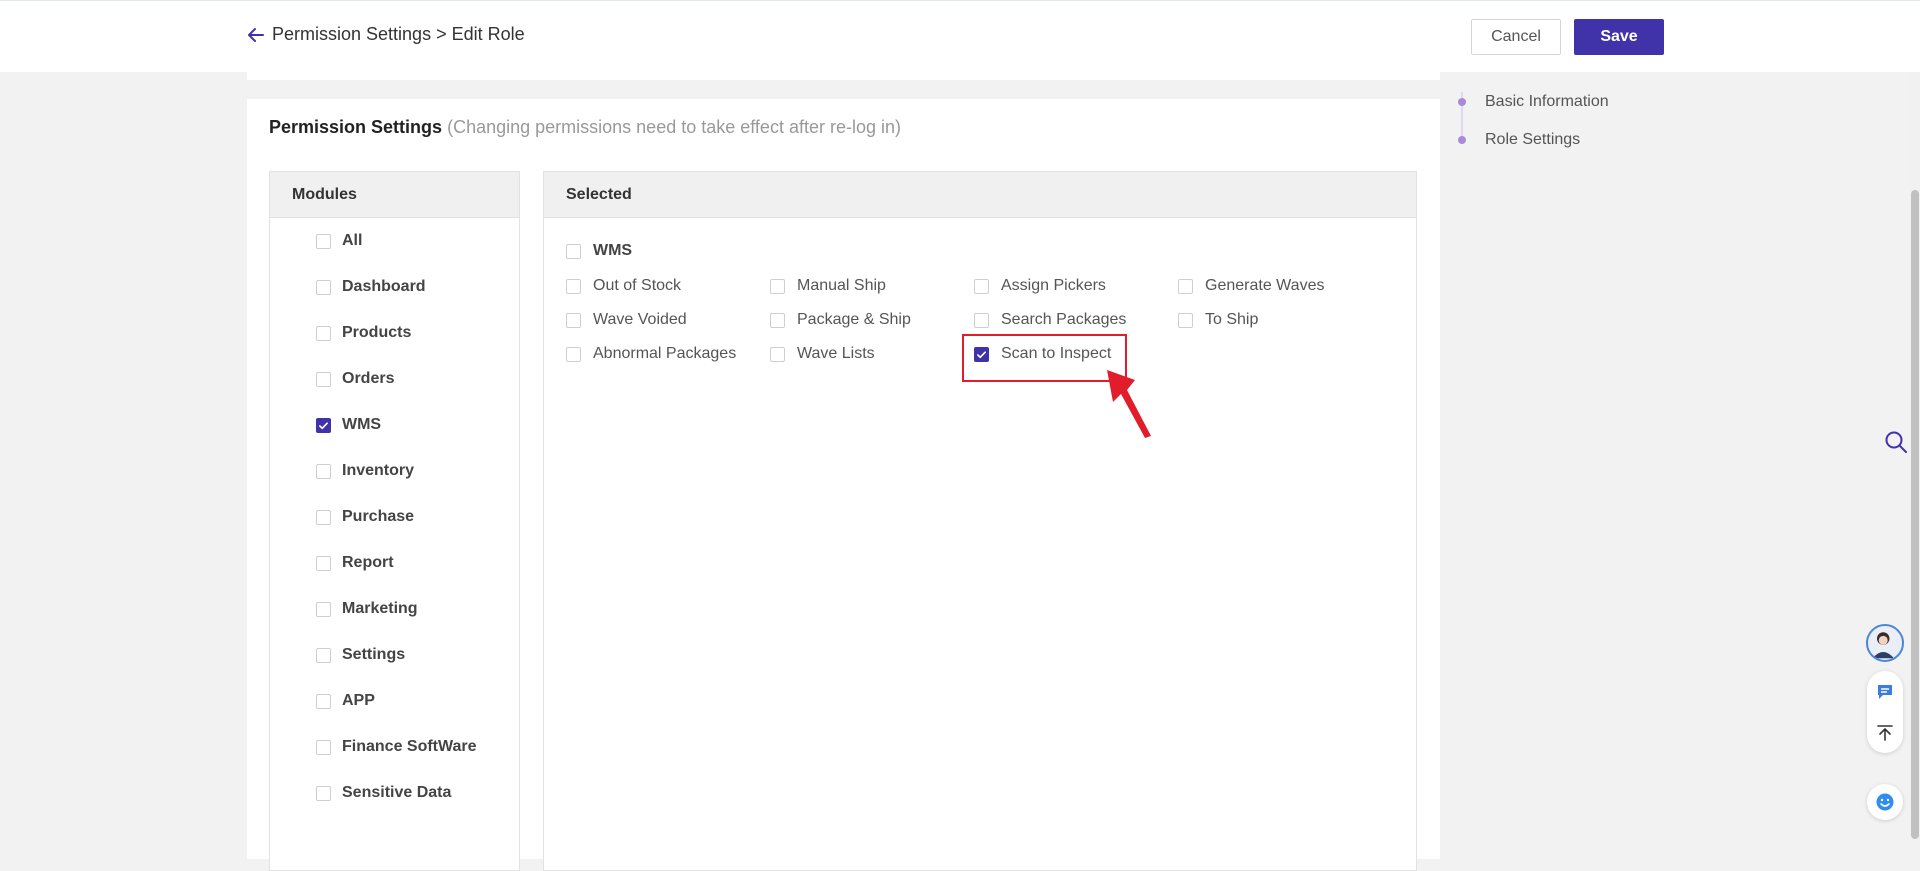  Describe the element at coordinates (1915, 514) in the screenshot. I see `scrollbar-thumb` at that location.